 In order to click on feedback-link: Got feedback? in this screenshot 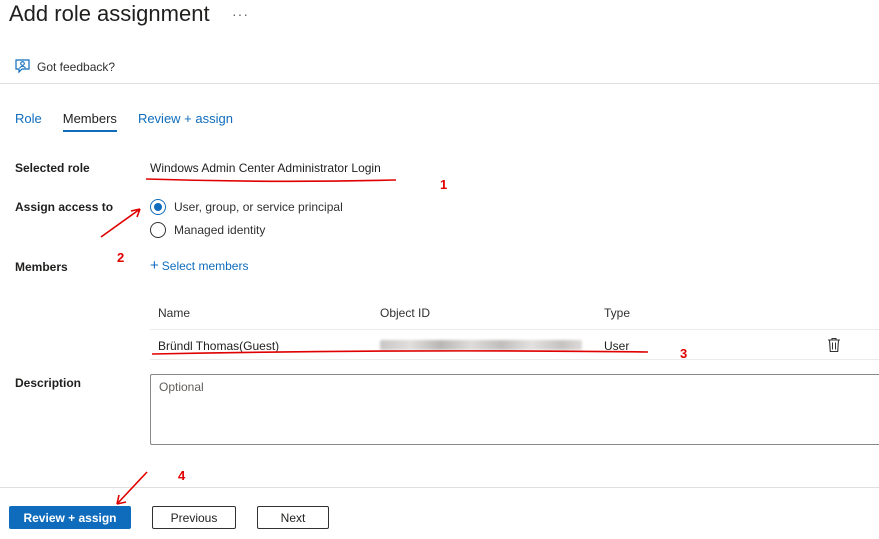, I will do `click(64, 66)`.